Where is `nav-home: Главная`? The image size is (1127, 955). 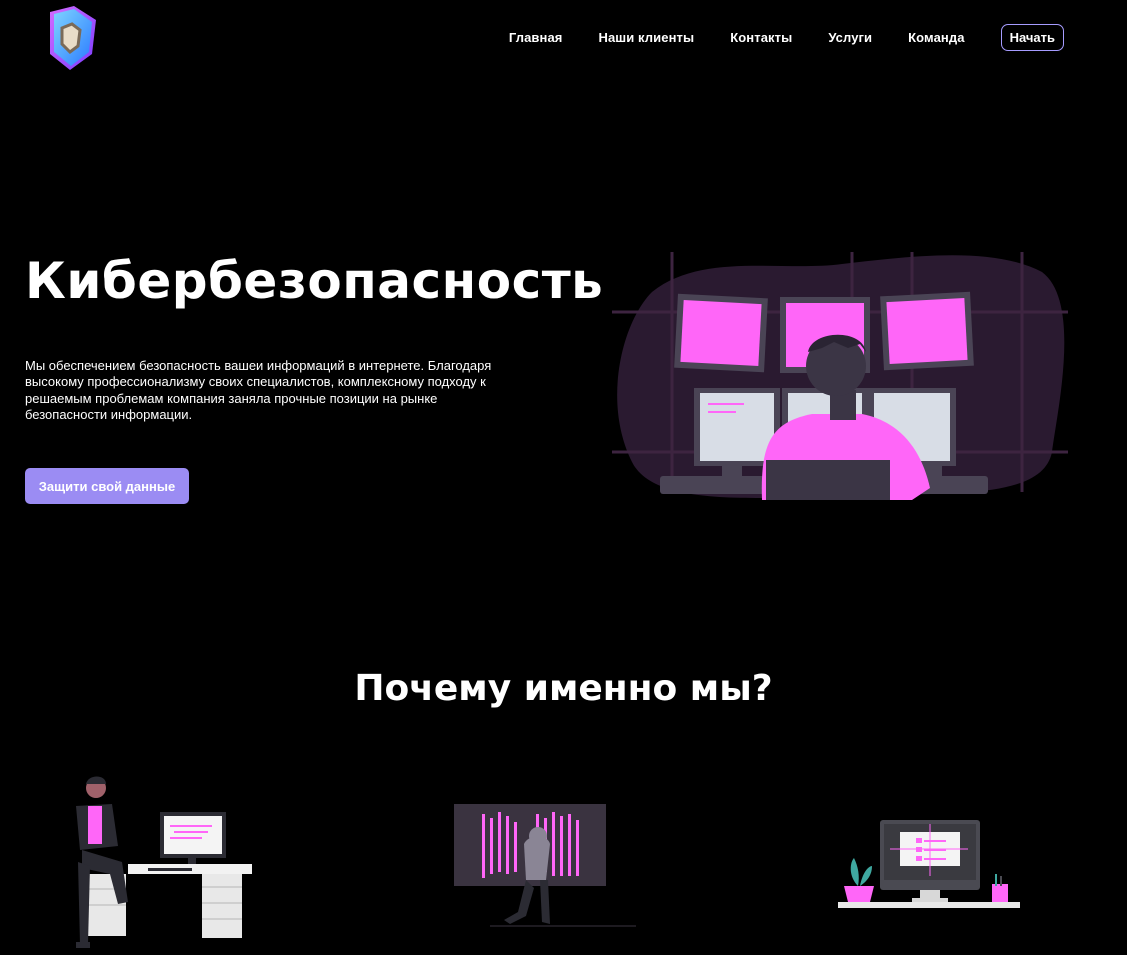 nav-home: Главная is located at coordinates (536, 37).